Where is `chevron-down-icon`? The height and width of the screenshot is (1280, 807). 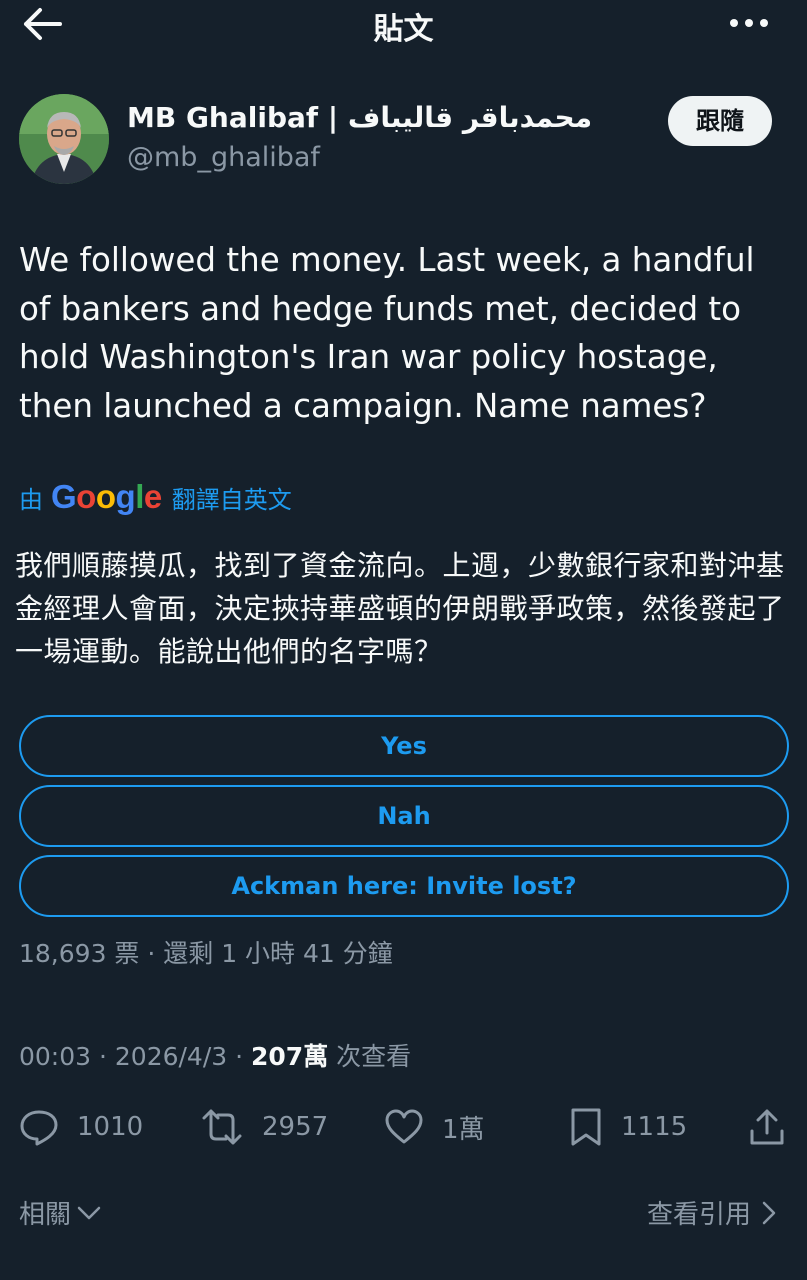
chevron-down-icon is located at coordinates (89, 1212).